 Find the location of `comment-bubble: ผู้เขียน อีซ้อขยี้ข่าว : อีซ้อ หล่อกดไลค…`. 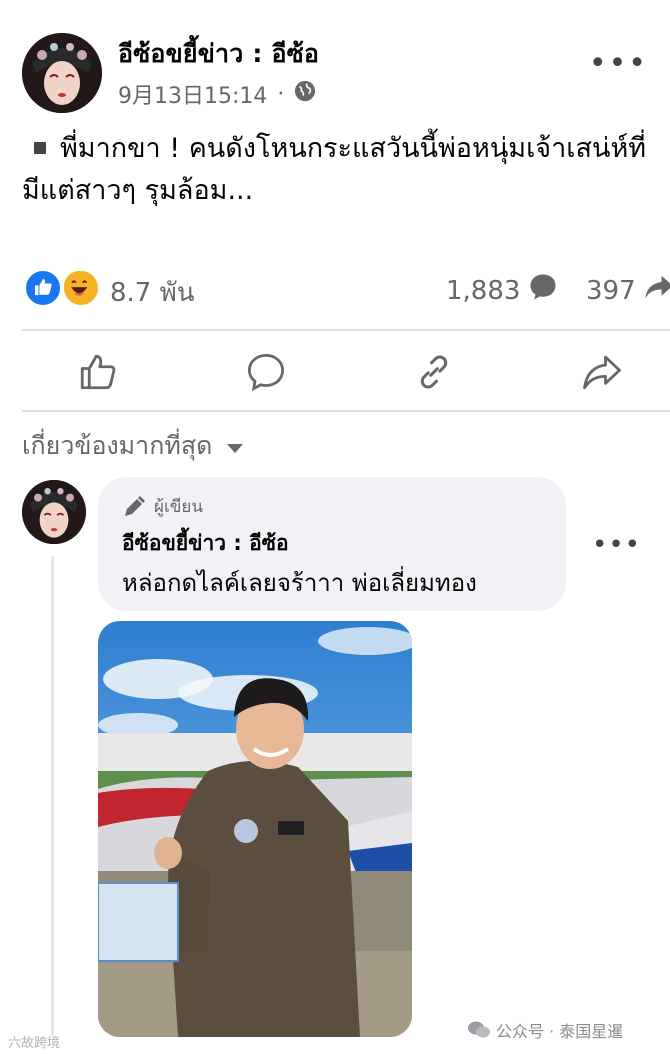

comment-bubble: ผู้เขียน อีซ้อขยี้ข่าว : อีซ้อ หล่อกดไลค… is located at coordinates (332, 544).